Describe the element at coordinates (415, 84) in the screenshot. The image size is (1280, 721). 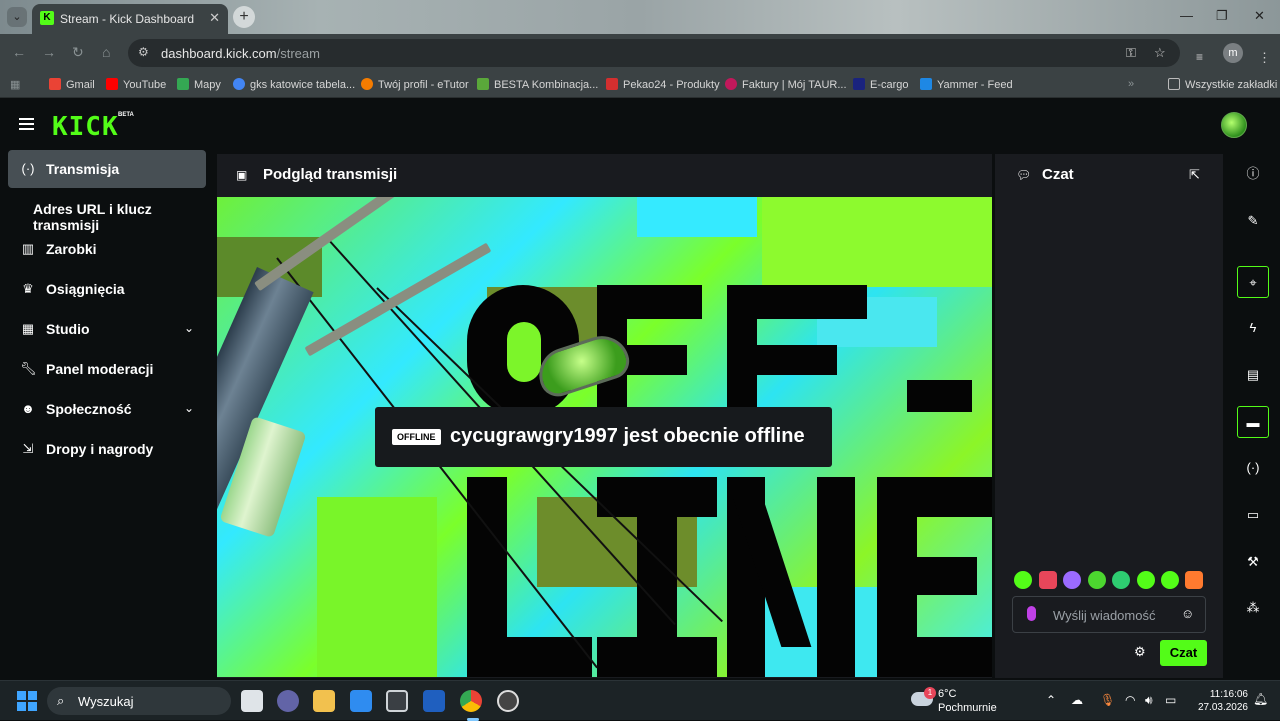
I see `bookmark-etutor: Twój profil - eTutor` at that location.